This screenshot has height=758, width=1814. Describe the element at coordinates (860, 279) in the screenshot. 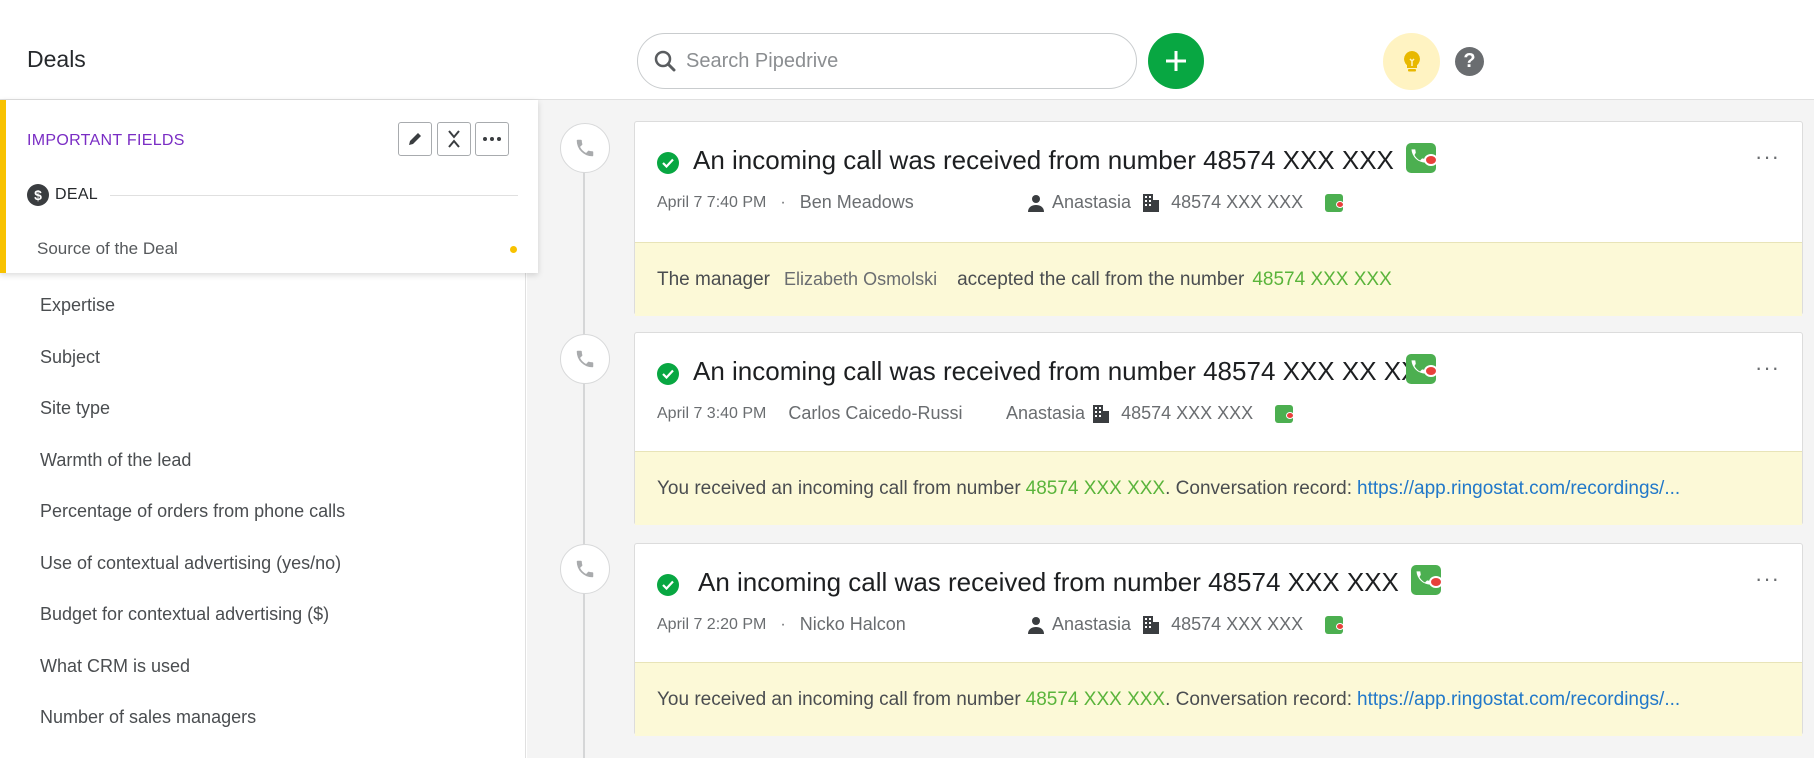

I see `manager-name: Elizabeth Osmolski` at that location.